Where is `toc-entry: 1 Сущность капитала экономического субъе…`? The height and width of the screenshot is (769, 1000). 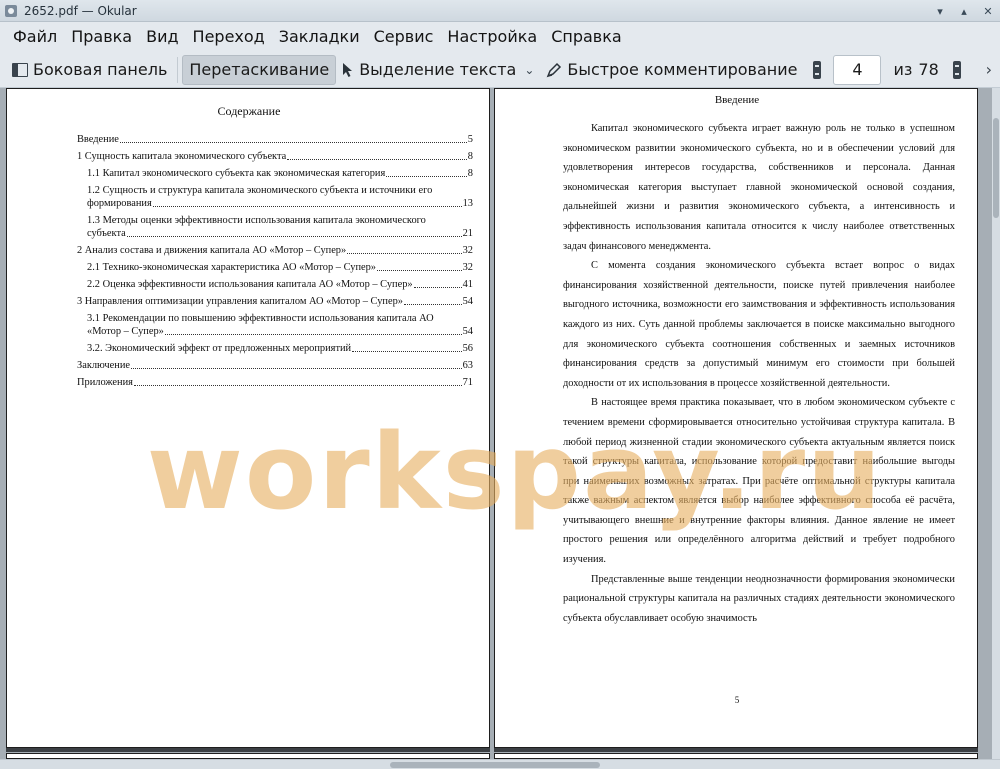
toc-entry: 1 Сущность капитала экономического субъе… is located at coordinates (275, 156).